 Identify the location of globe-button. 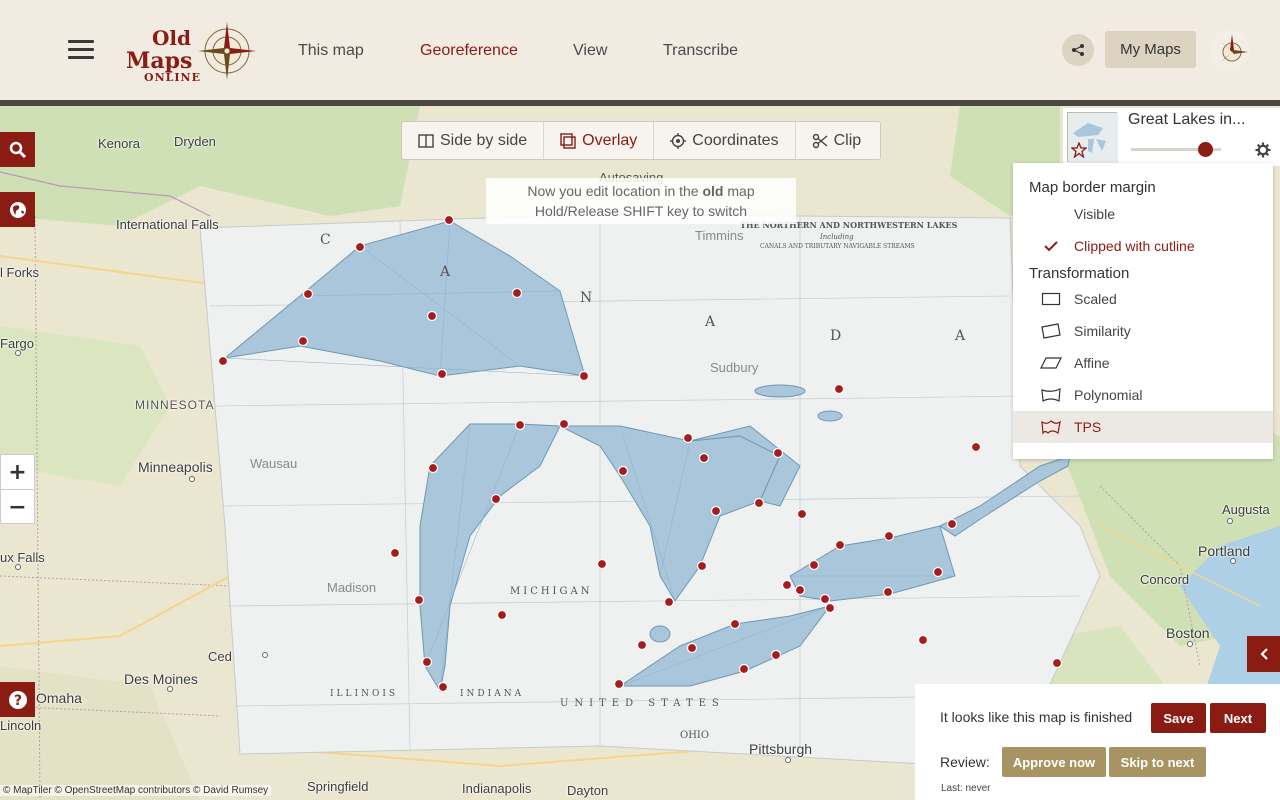
(17, 209).